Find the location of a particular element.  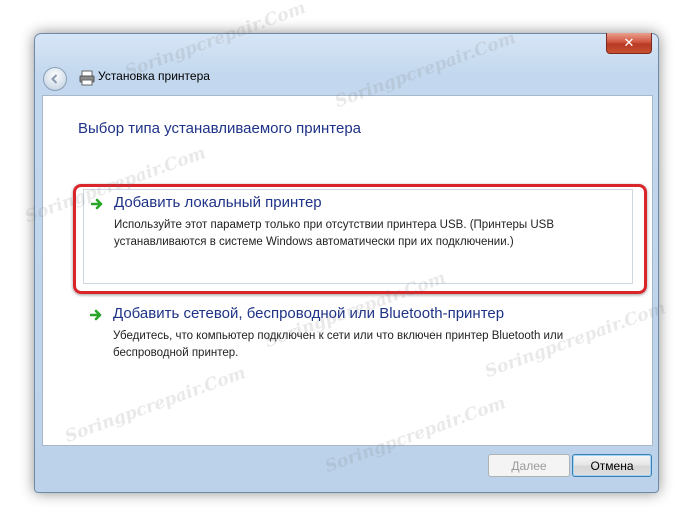

green-arrow-icon is located at coordinates (96, 315).